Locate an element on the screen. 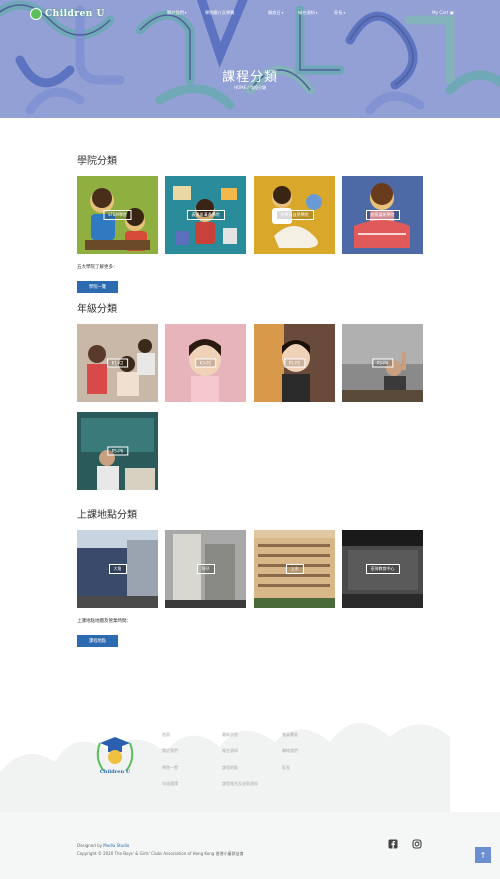 The width and height of the screenshot is (500, 879). footer-link-locations: 課程地點 is located at coordinates (230, 768).